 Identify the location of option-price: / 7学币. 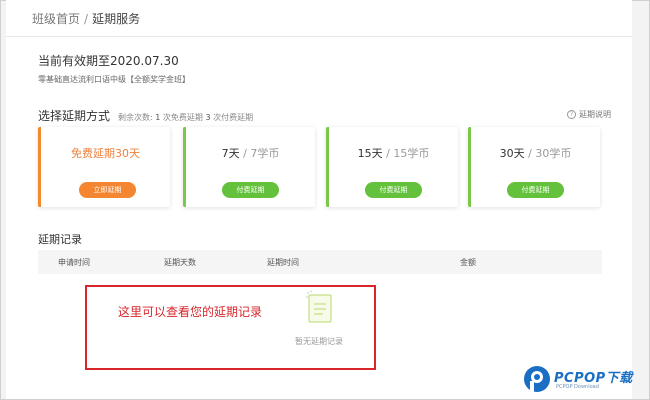
(261, 153).